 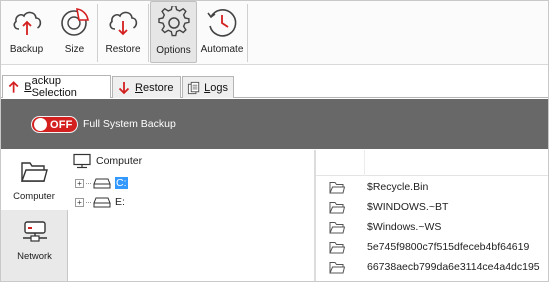 I want to click on tab-label: estore, so click(x=158, y=87).